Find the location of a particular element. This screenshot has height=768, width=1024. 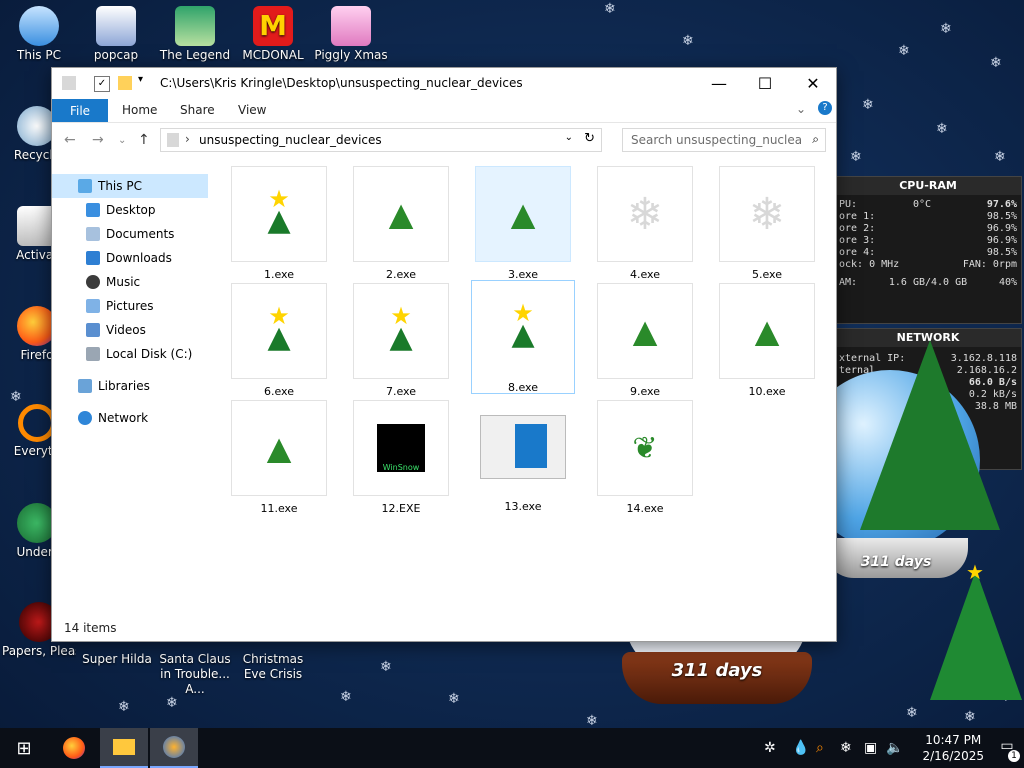

file-tile: WinSnow 12.EXE is located at coordinates (401, 459).